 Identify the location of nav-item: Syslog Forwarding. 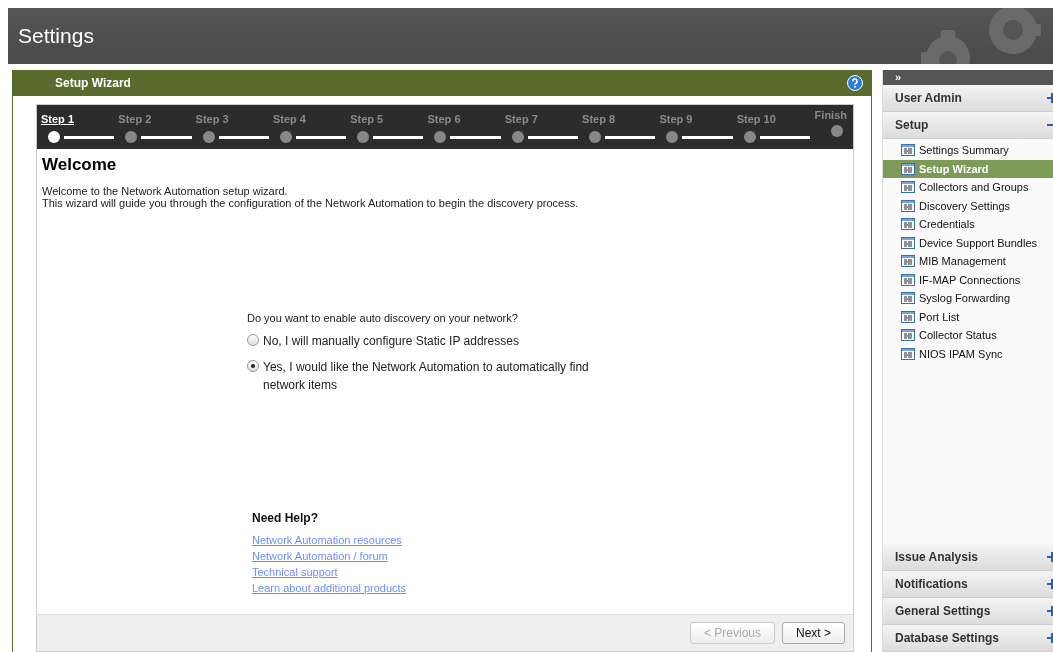
(968, 298).